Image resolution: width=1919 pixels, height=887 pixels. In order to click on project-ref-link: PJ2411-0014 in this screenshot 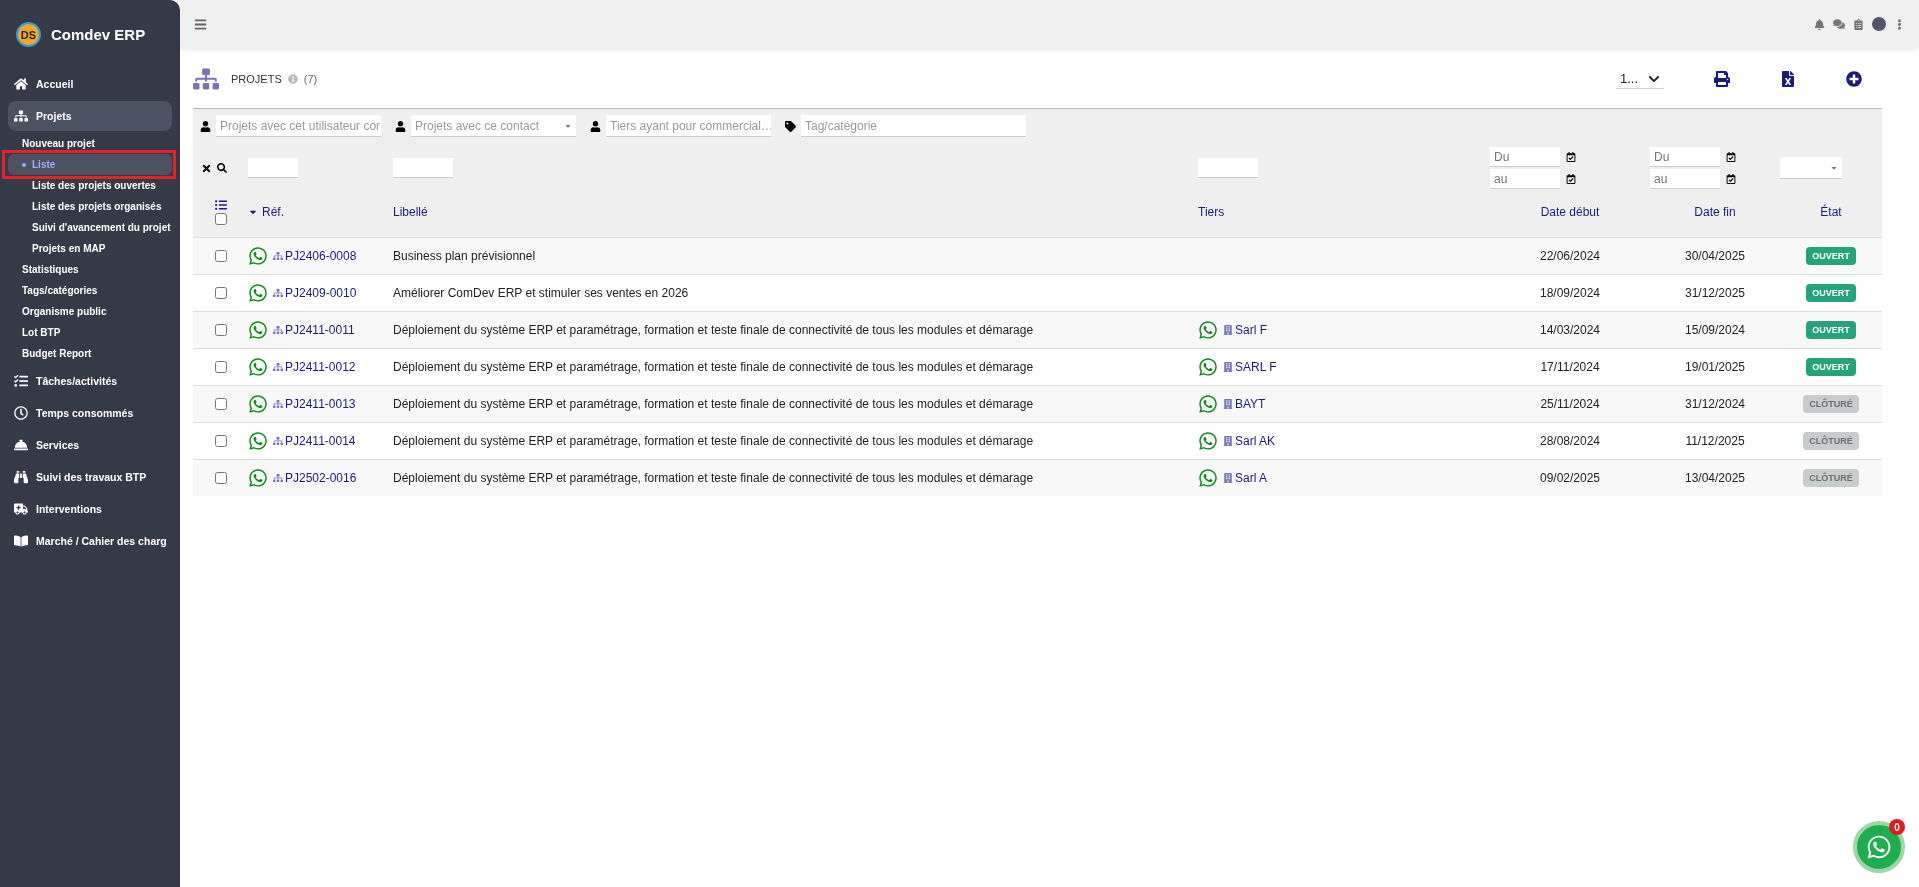, I will do `click(314, 441)`.